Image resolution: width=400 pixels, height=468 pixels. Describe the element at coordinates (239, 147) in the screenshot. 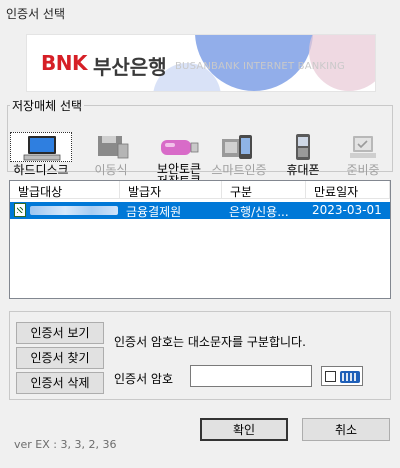

I see `smart-auth-icon` at that location.